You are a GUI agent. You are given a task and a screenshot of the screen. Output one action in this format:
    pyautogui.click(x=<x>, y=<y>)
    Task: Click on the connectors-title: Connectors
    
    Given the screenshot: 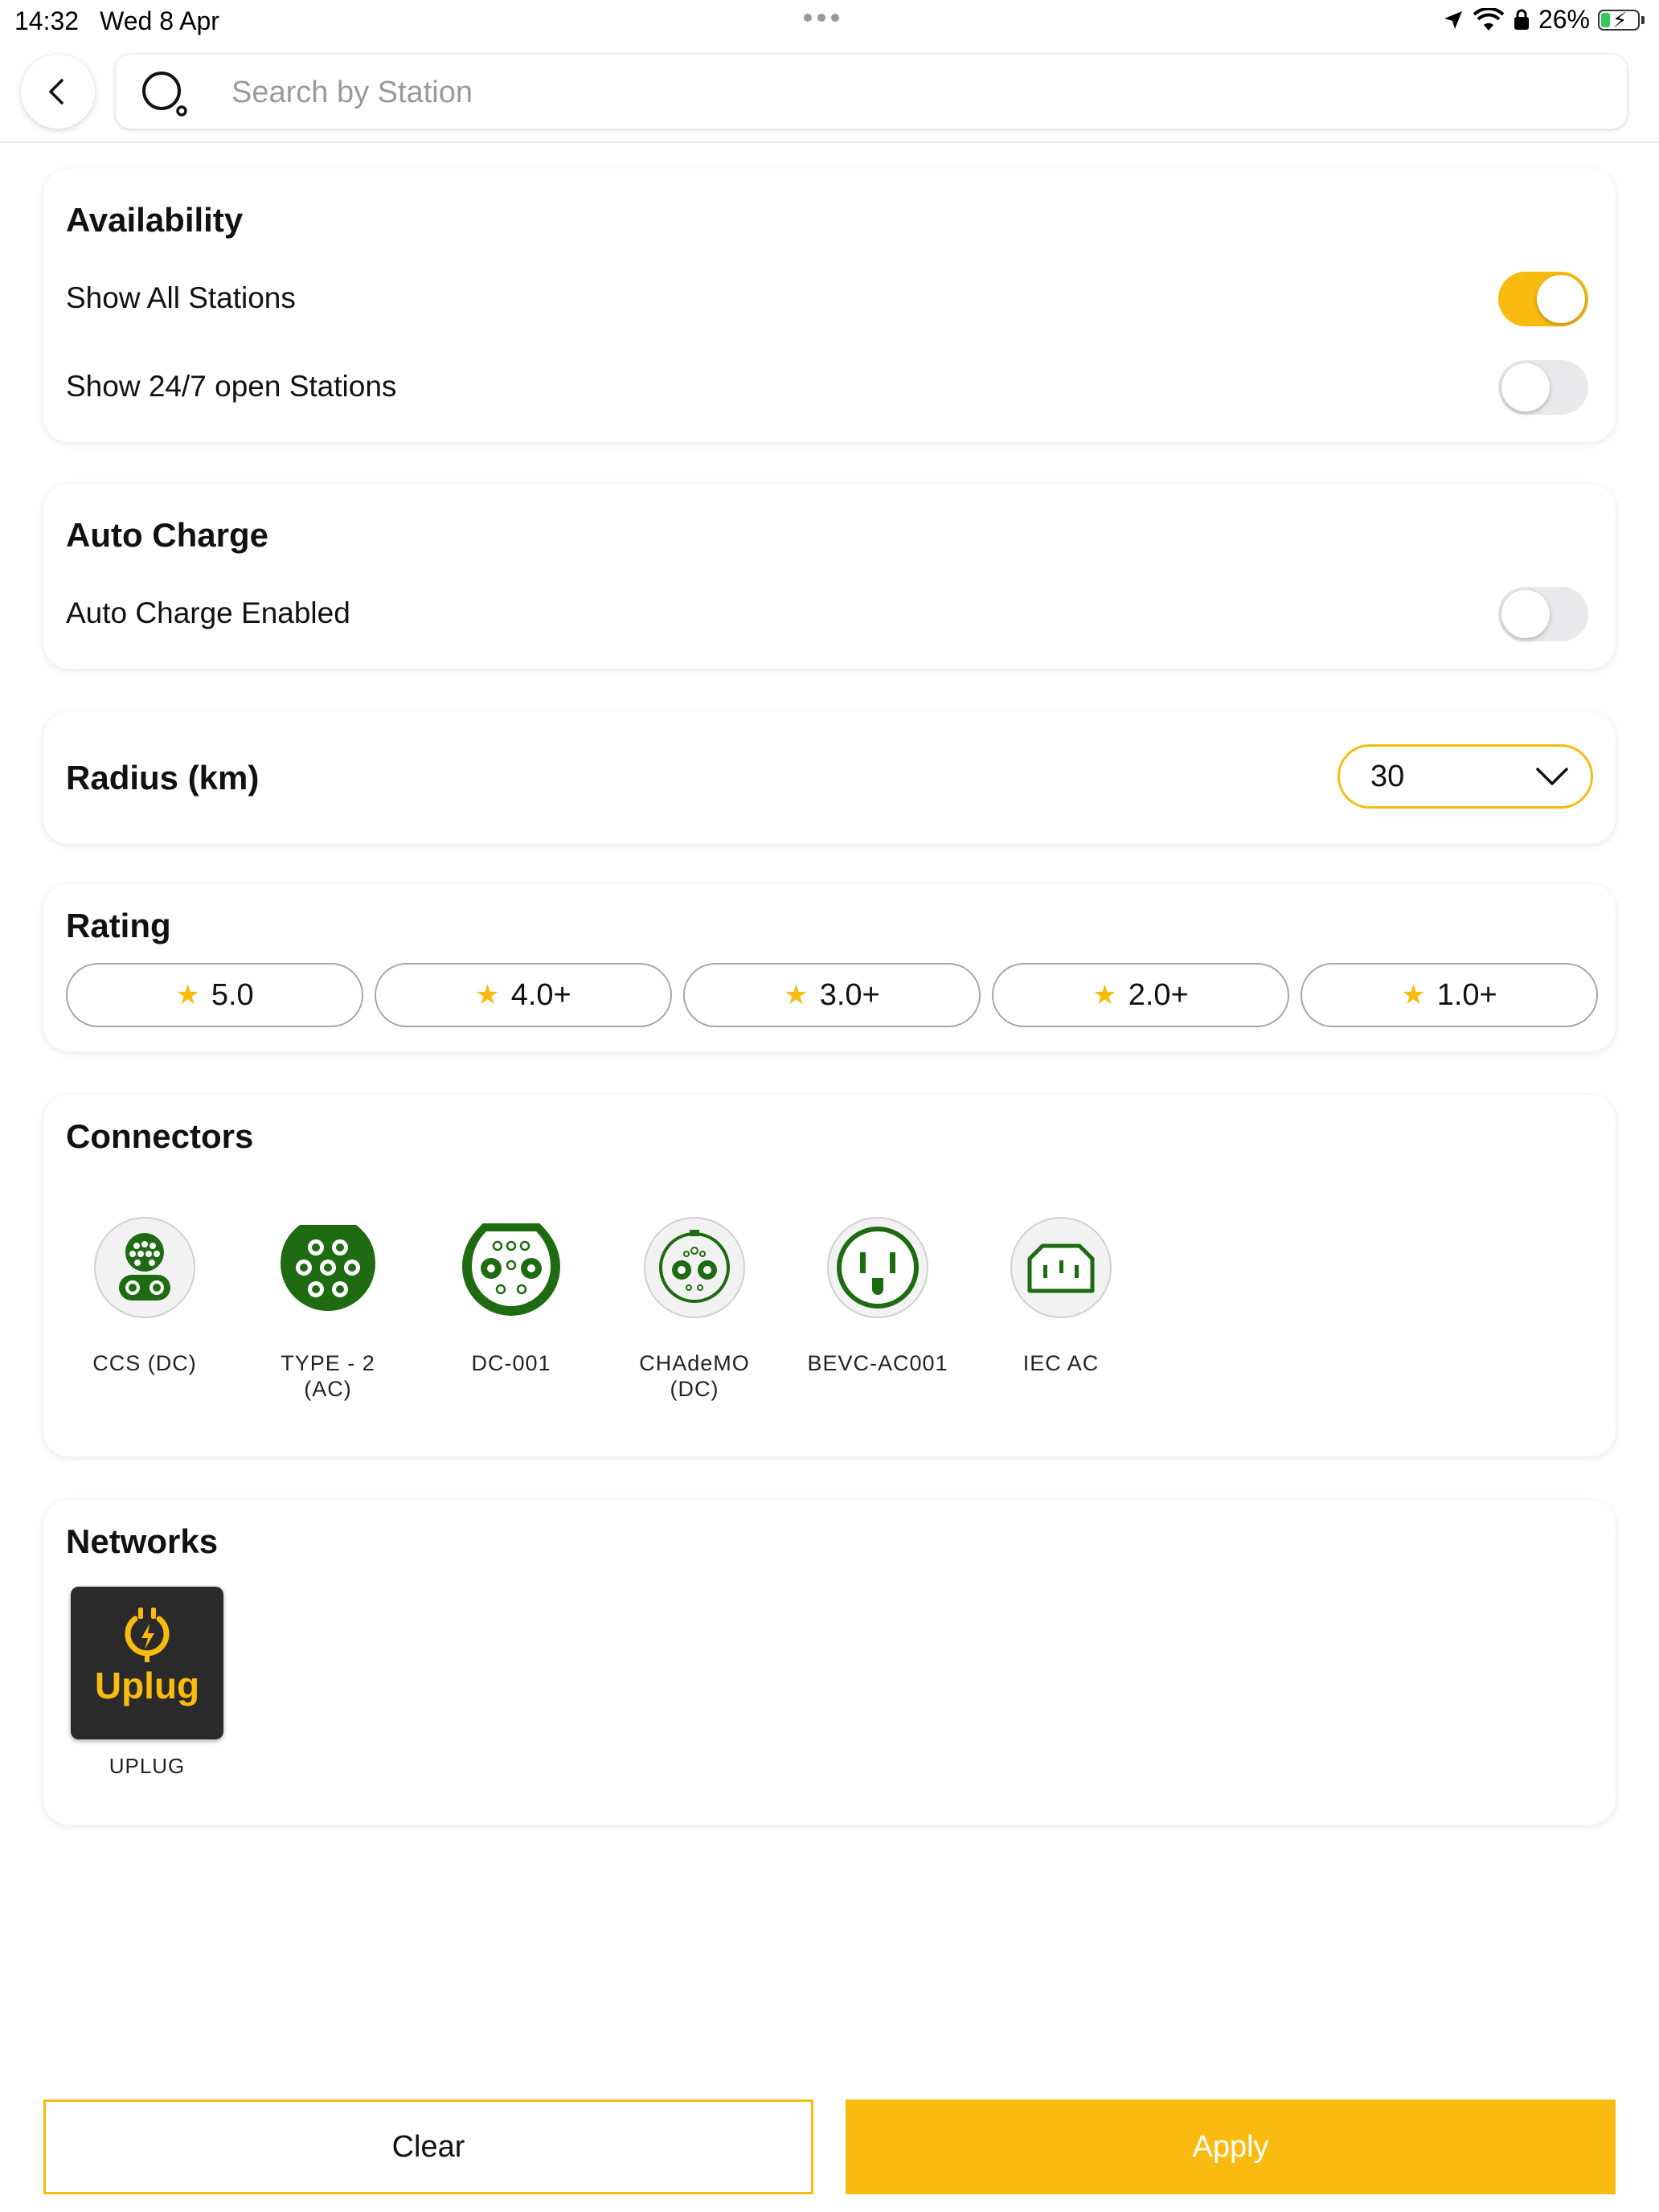 What is the action you would take?
    pyautogui.click(x=160, y=1136)
    